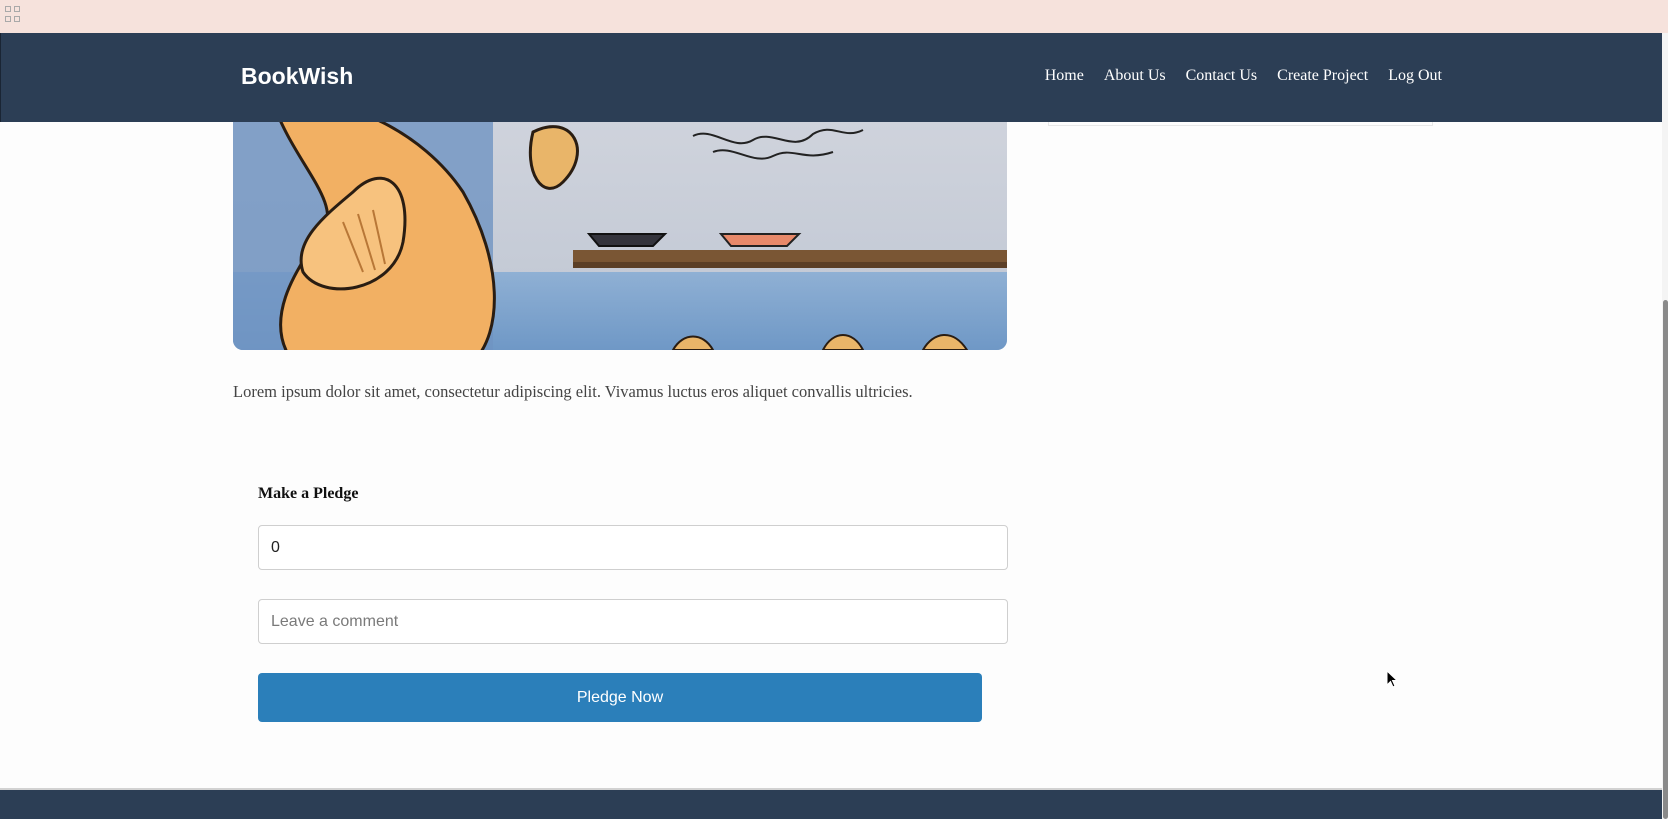 This screenshot has width=1668, height=819. I want to click on nav-about-link: About Us, so click(1135, 76).